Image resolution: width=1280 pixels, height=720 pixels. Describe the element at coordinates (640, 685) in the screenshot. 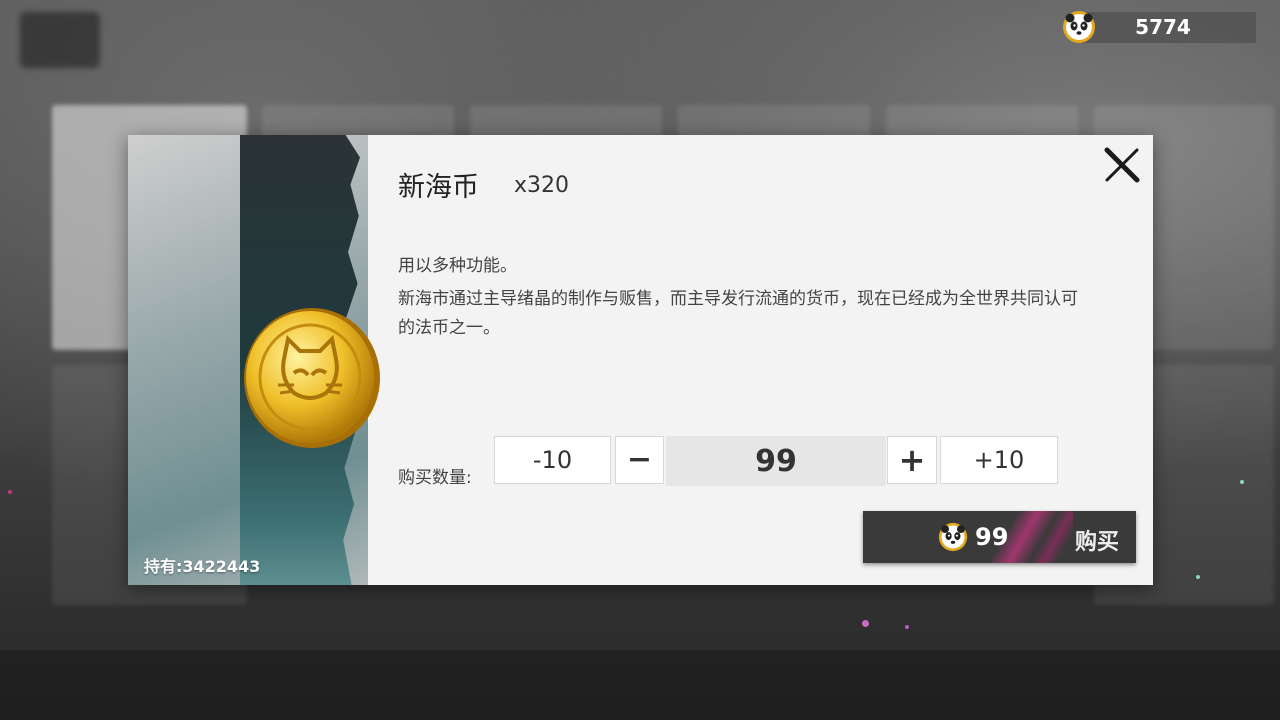

I see `background-footer` at that location.